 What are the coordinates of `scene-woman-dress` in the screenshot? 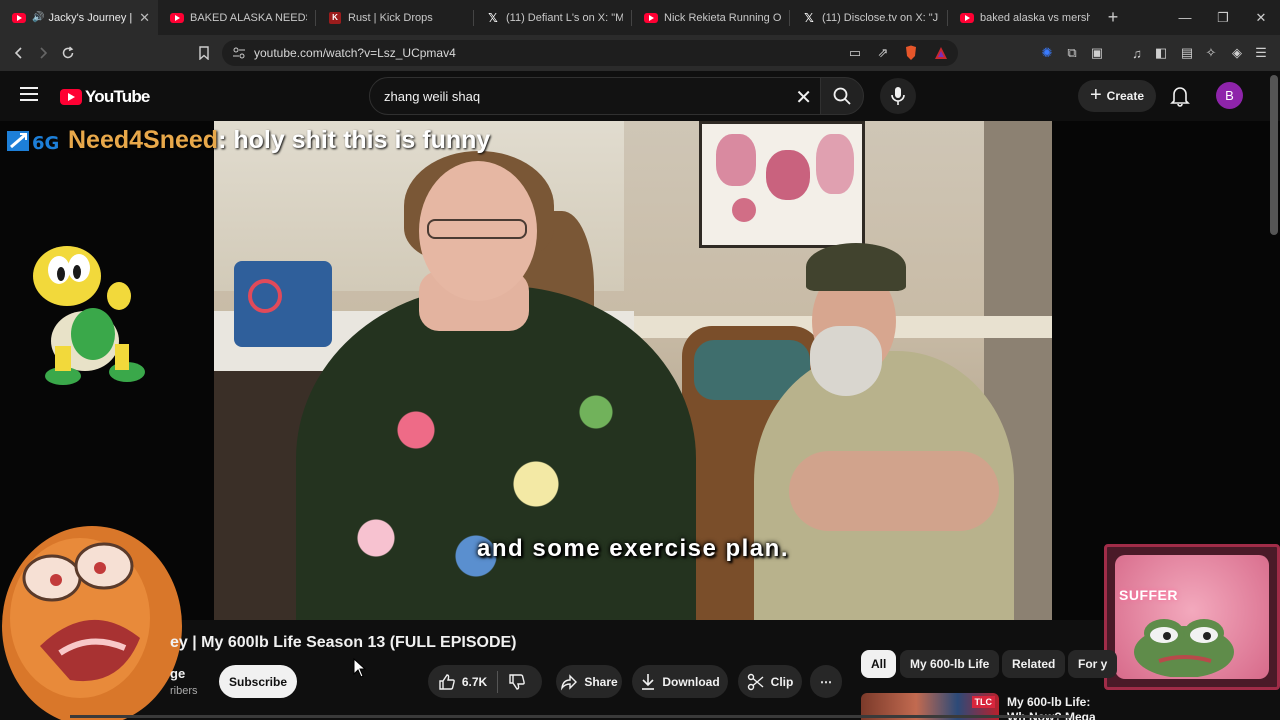 It's located at (496, 453).